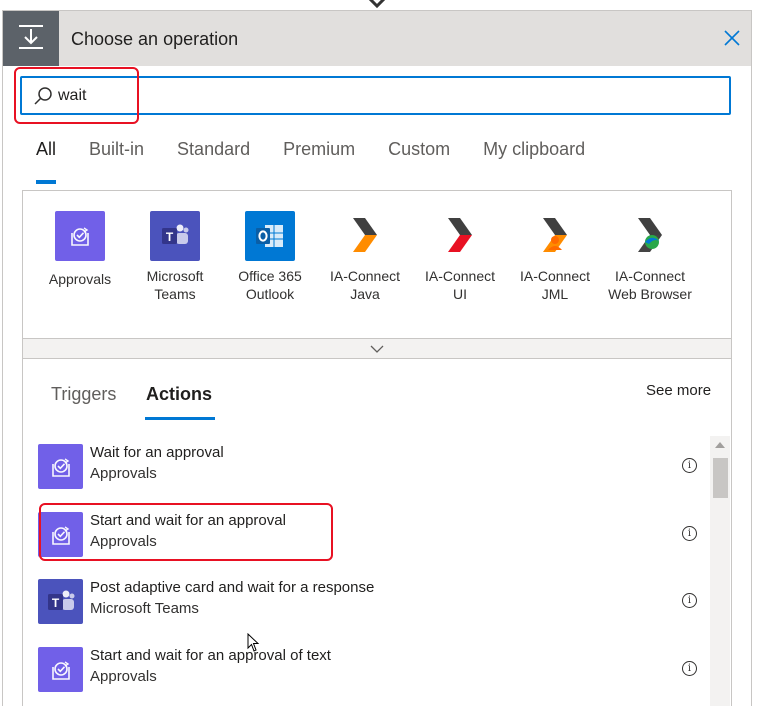  Describe the element at coordinates (460, 236) in the screenshot. I see `ia-connect-ui-icon` at that location.